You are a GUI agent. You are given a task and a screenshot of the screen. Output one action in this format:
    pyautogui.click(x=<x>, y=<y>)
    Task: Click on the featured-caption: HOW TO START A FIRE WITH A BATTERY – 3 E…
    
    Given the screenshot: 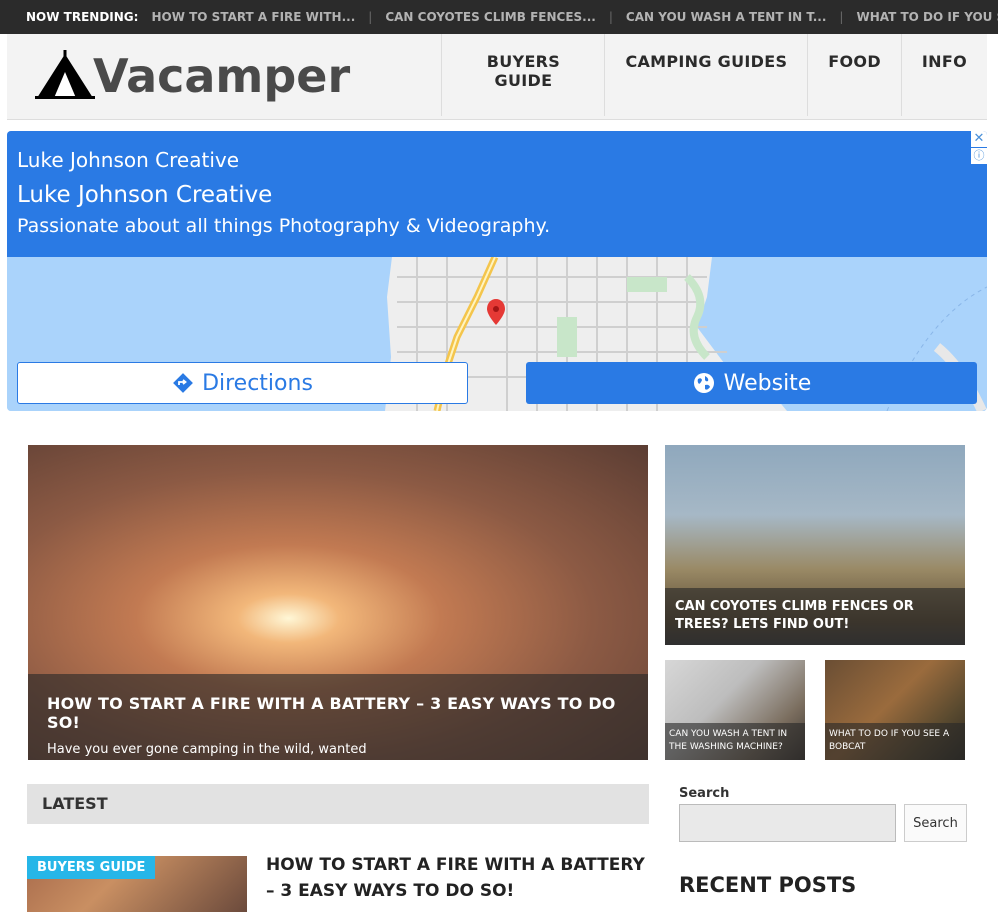 What is the action you would take?
    pyautogui.click(x=338, y=717)
    